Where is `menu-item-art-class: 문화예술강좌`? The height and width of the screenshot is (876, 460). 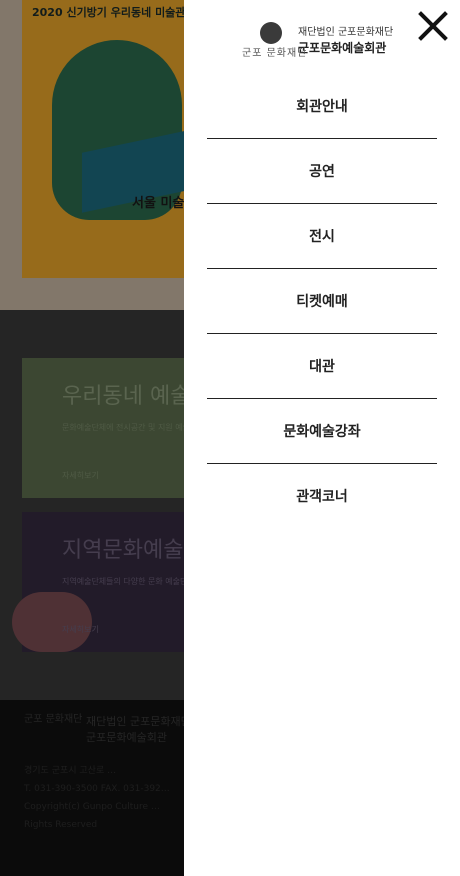 menu-item-art-class: 문화예술강좌 is located at coordinates (322, 431).